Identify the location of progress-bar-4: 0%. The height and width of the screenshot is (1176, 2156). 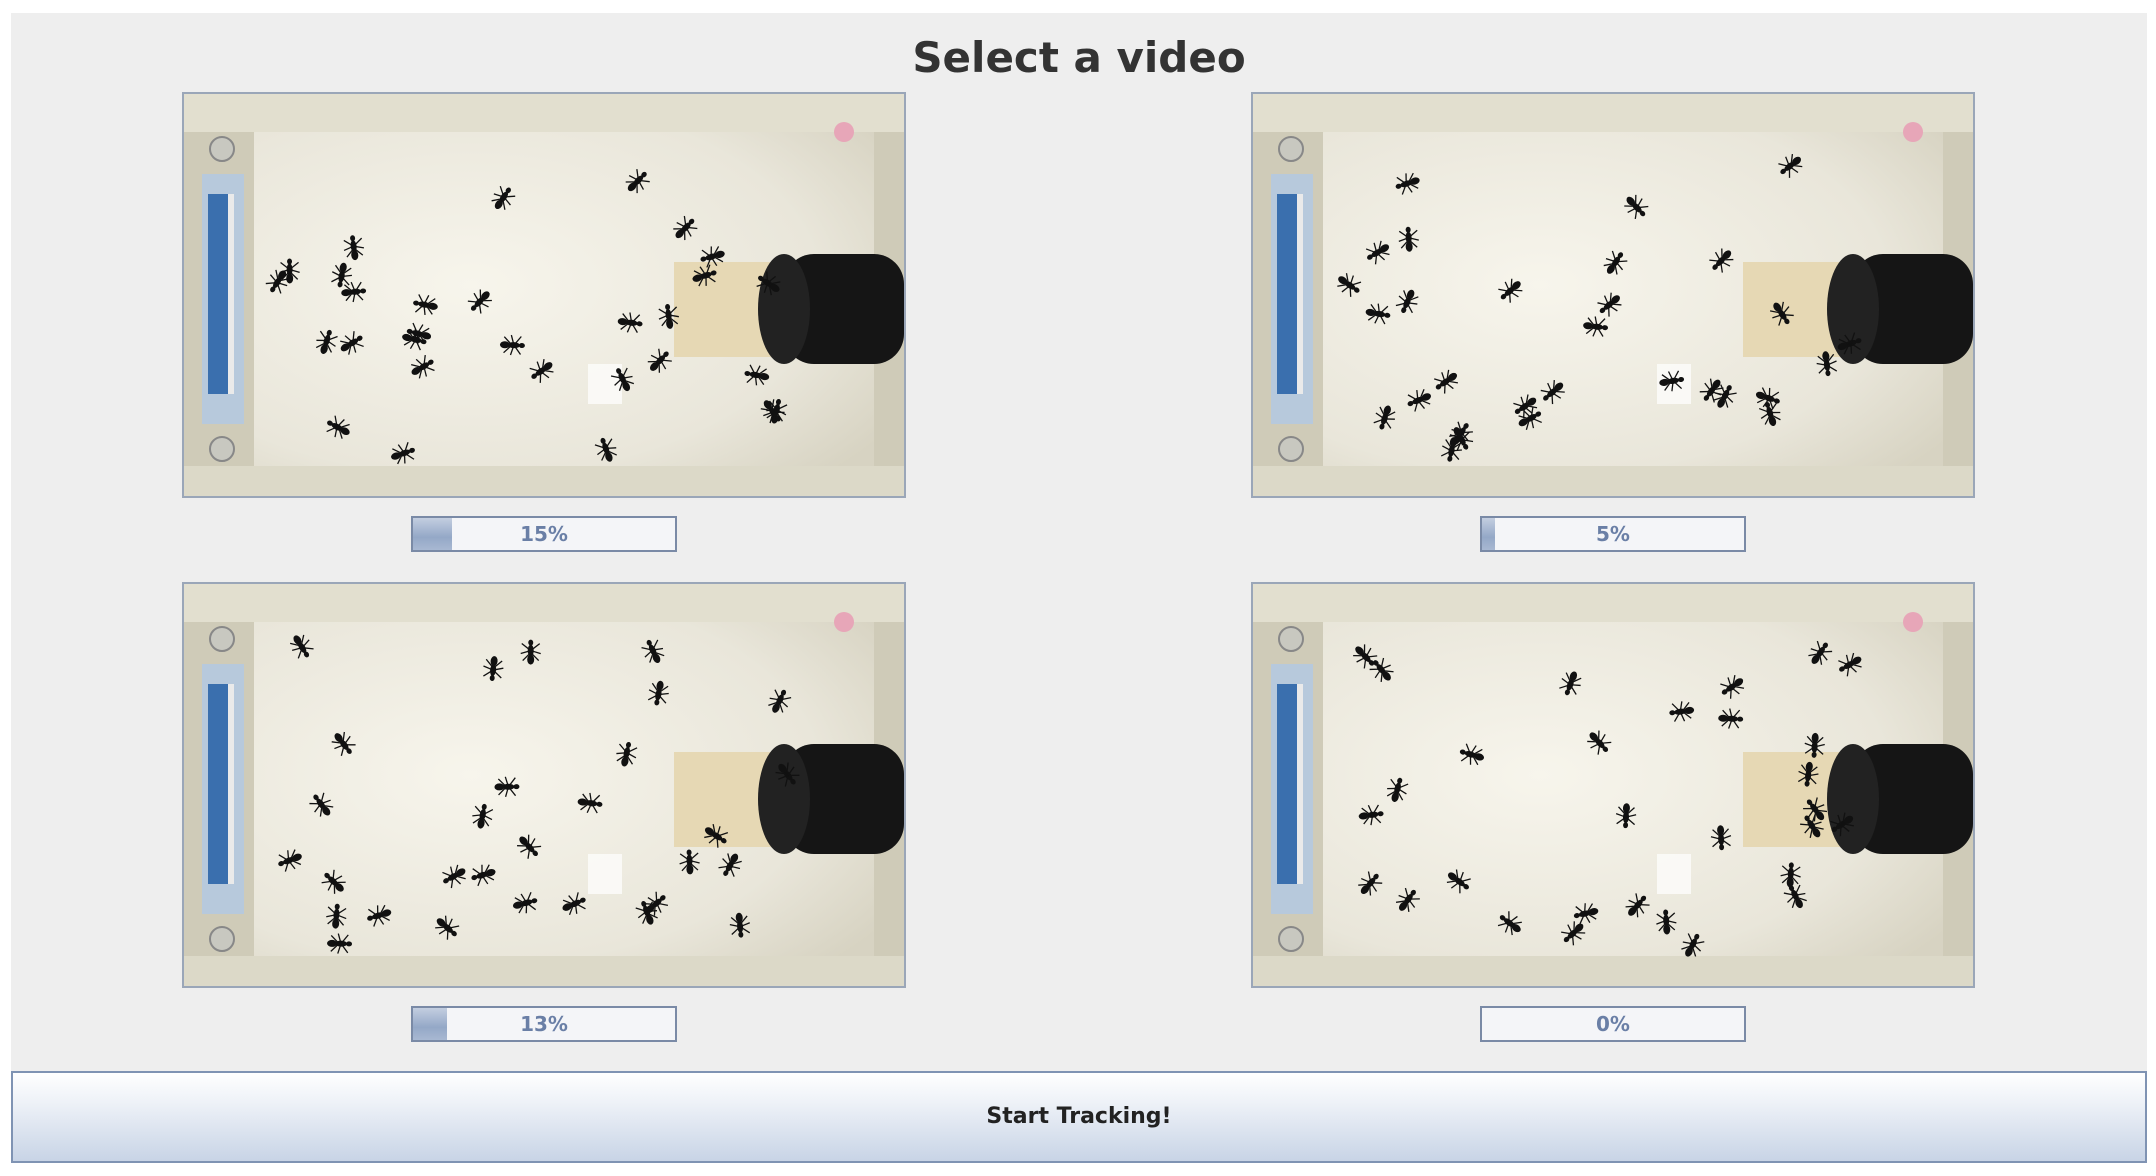
(1613, 1024).